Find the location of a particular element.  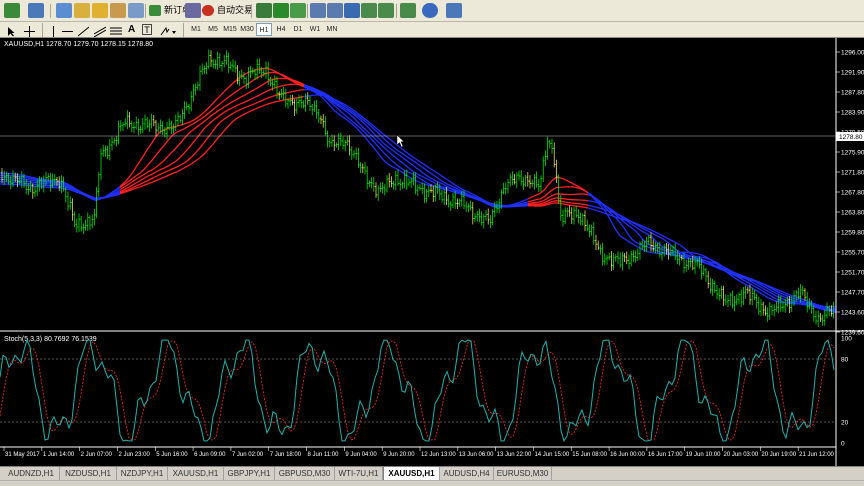

indicators-icon is located at coordinates (408, 10).